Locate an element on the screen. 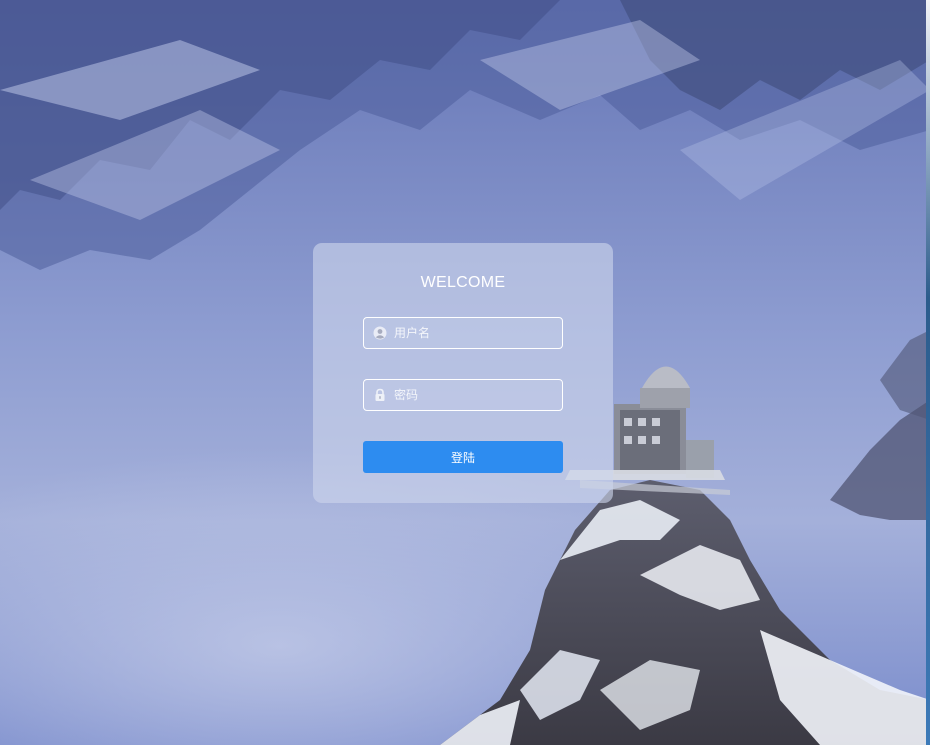  password-input is located at coordinates (476, 395).